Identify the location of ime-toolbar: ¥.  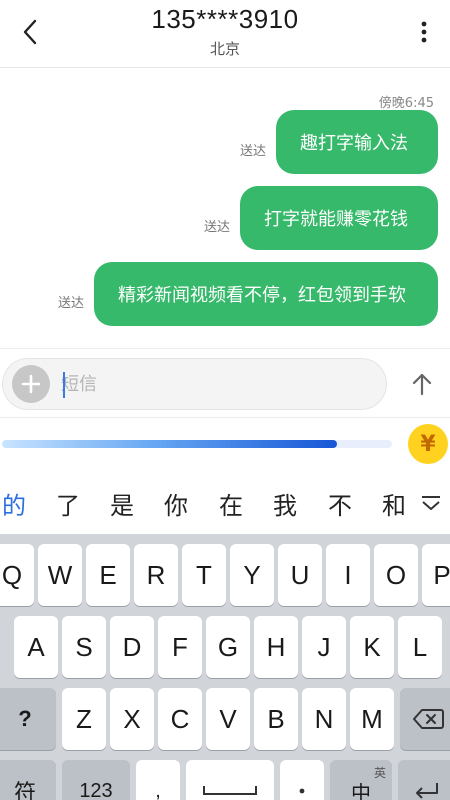
(225, 444).